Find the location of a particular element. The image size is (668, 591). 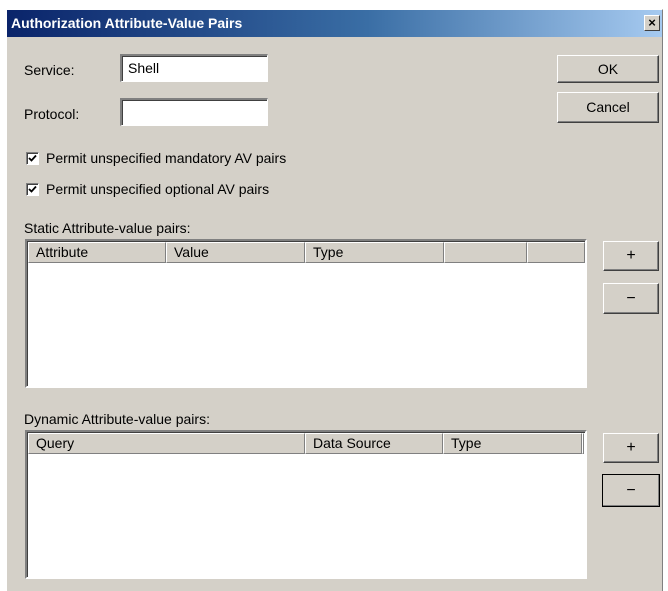

remove-static-pair-button: − is located at coordinates (631, 298).